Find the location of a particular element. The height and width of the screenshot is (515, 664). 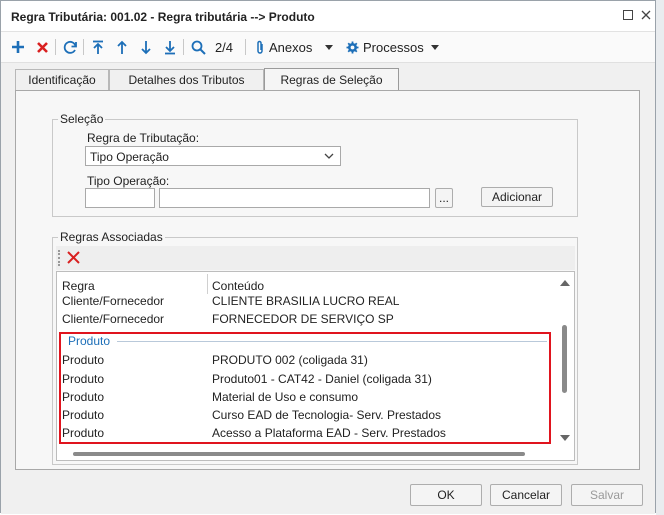

previous-record-icon is located at coordinates (122, 47).